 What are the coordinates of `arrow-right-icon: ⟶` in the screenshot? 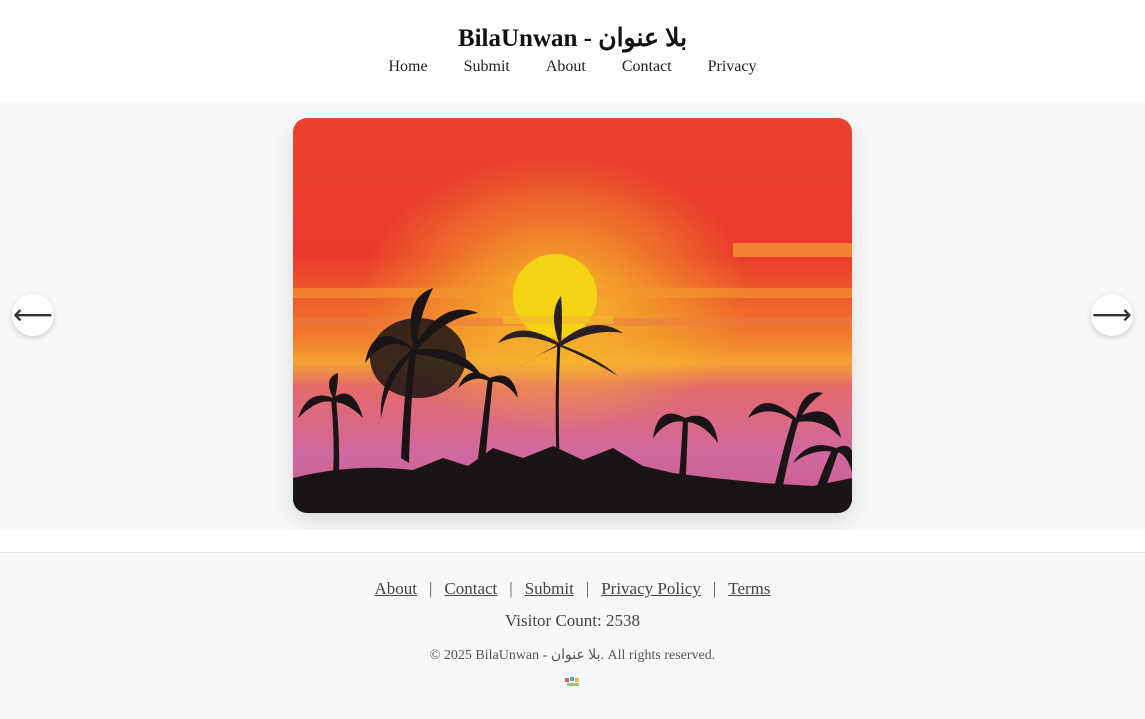 It's located at (1112, 314).